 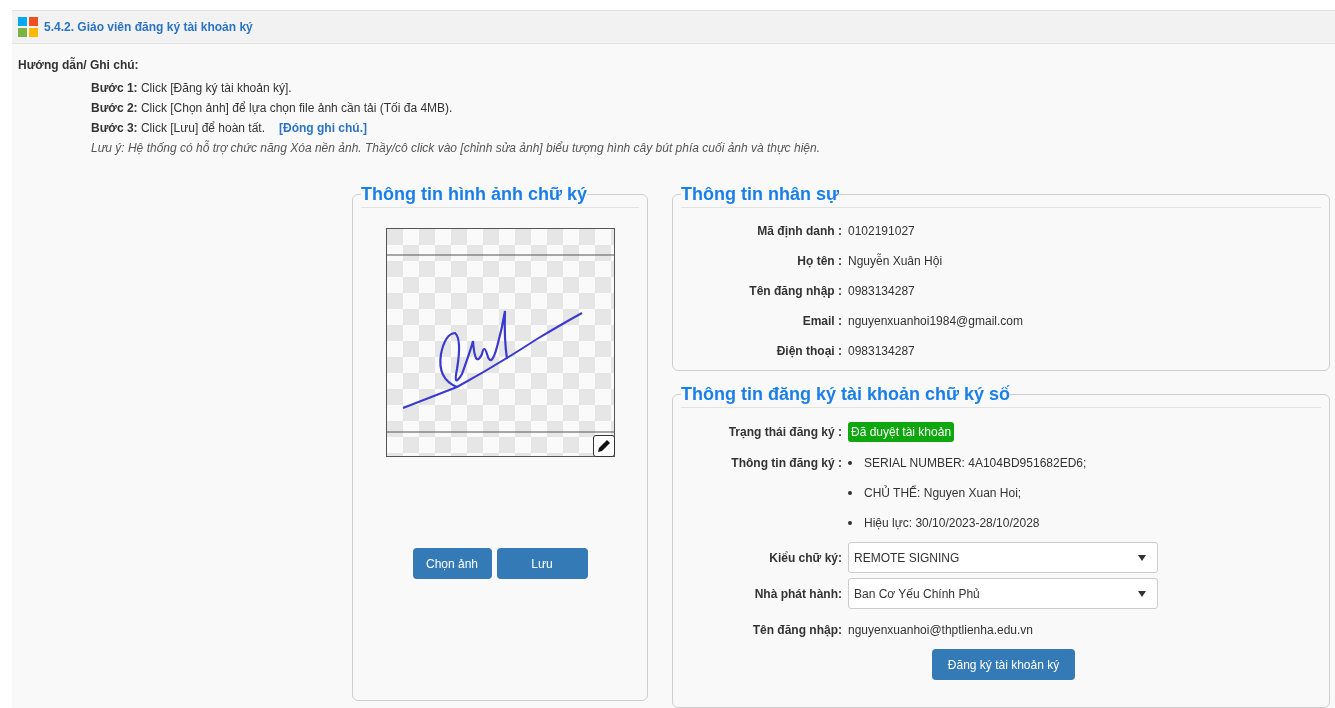 What do you see at coordinates (1003, 557) in the screenshot?
I see `dropdown: REMOTE SIGNING` at bounding box center [1003, 557].